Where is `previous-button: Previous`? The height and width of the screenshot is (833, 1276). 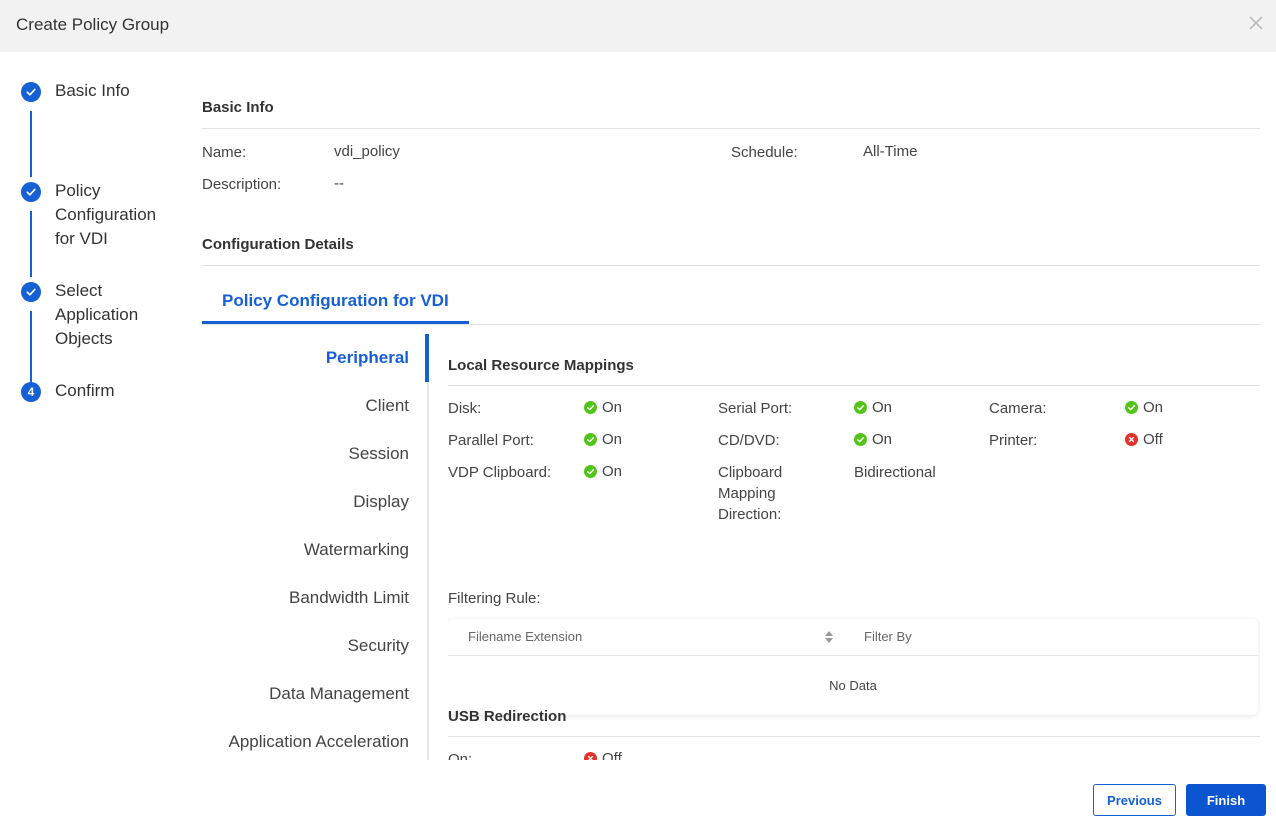
previous-button: Previous is located at coordinates (1134, 800).